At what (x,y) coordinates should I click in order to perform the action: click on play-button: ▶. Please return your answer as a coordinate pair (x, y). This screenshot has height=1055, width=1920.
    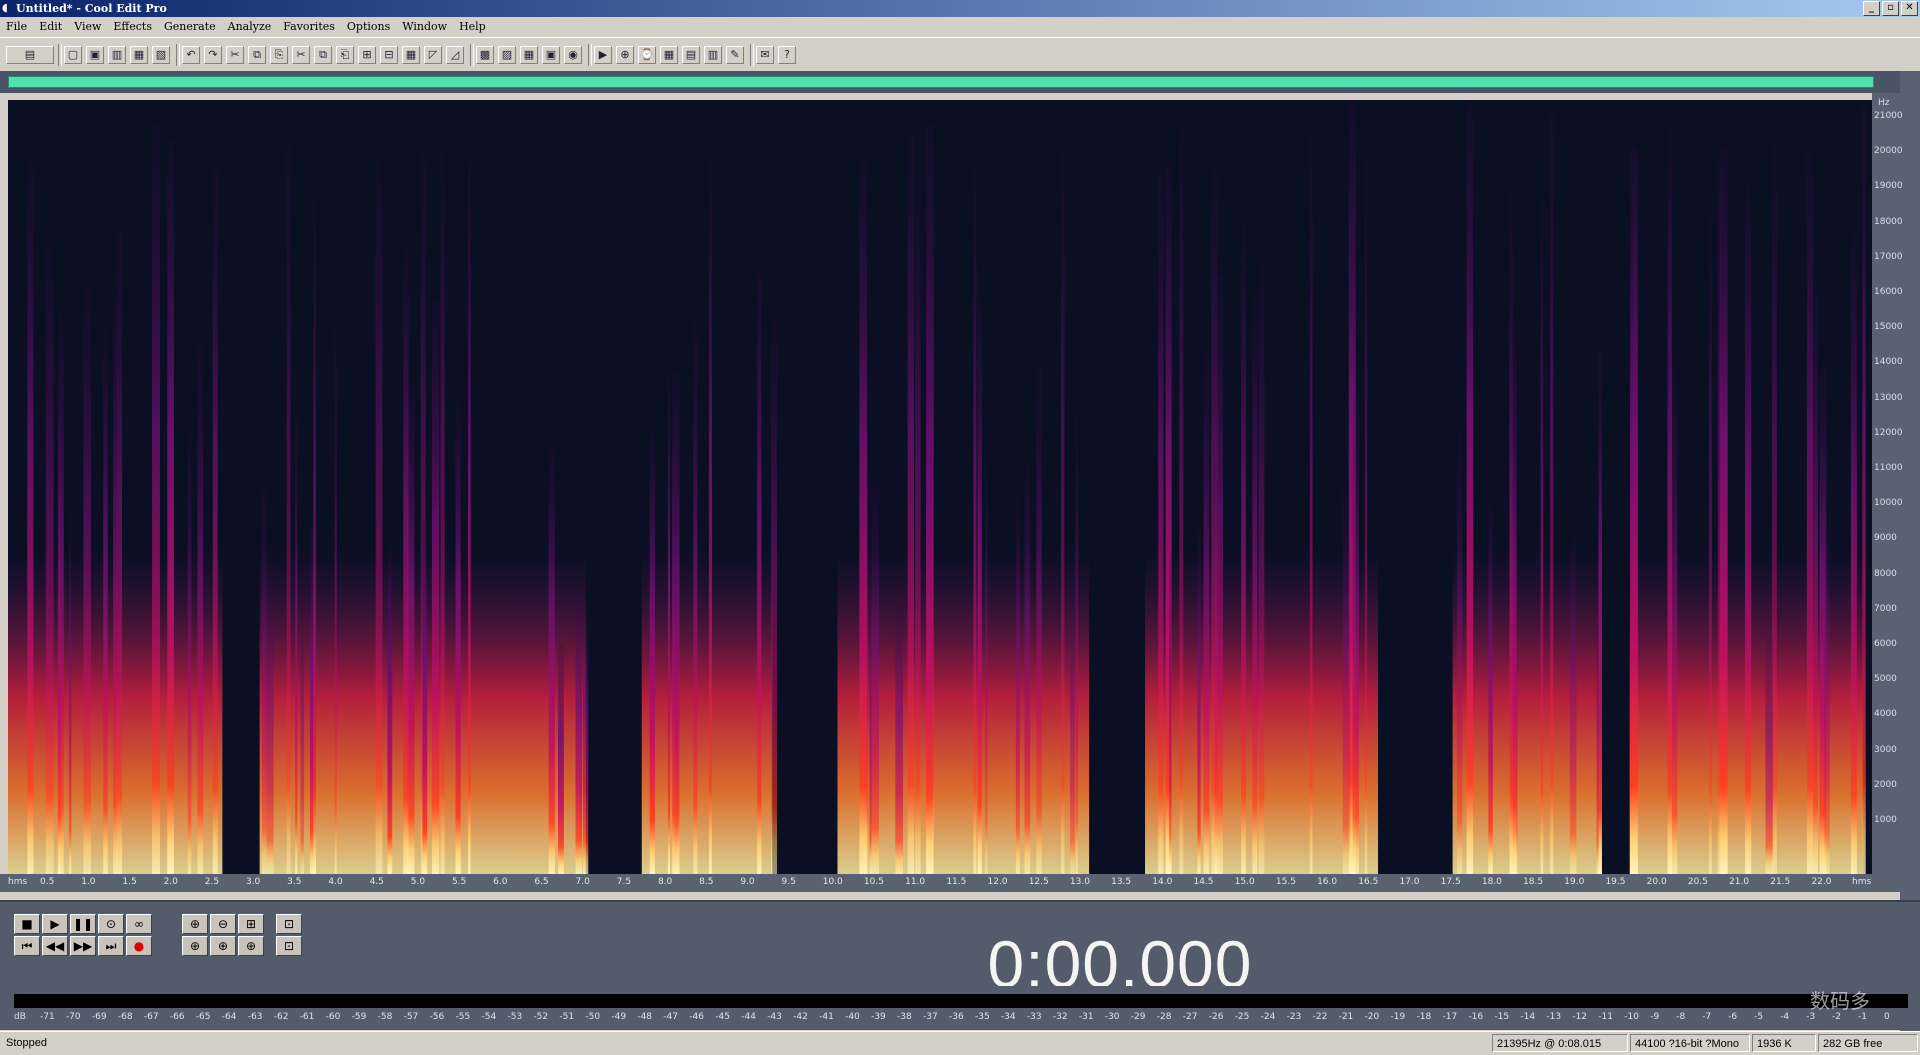
    Looking at the image, I should click on (55, 924).